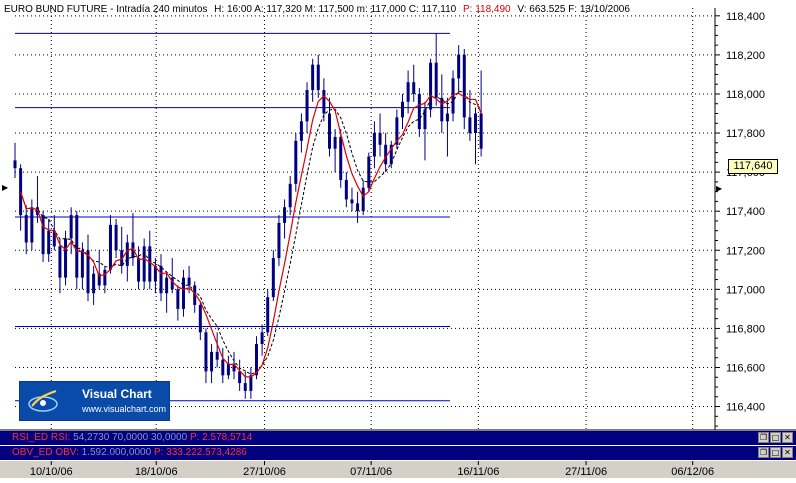  Describe the element at coordinates (169, 437) in the screenshot. I see `rsi-value-3: 30,0000` at that location.